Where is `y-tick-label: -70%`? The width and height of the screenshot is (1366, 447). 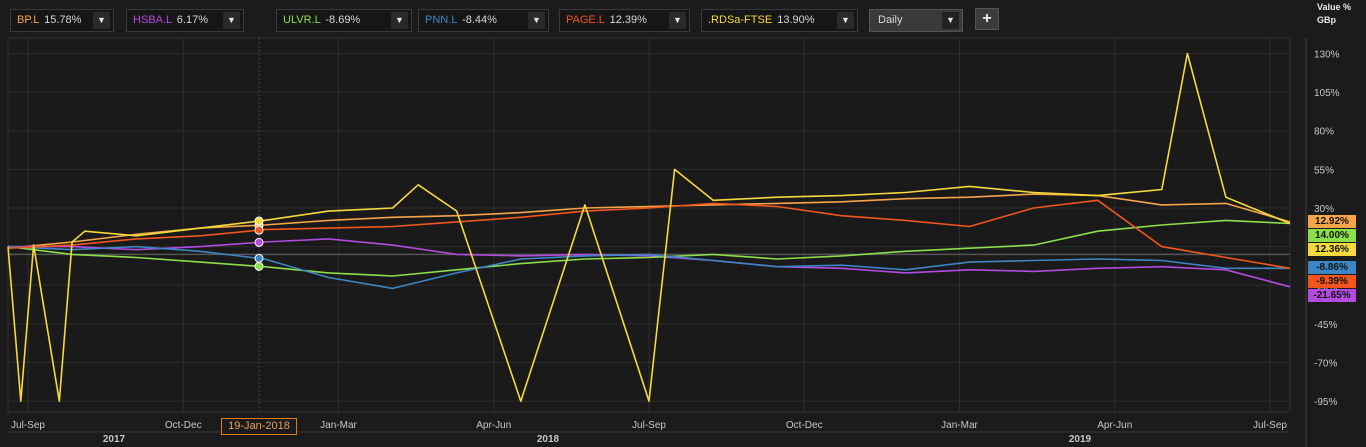
y-tick-label: -70% is located at coordinates (1325, 364).